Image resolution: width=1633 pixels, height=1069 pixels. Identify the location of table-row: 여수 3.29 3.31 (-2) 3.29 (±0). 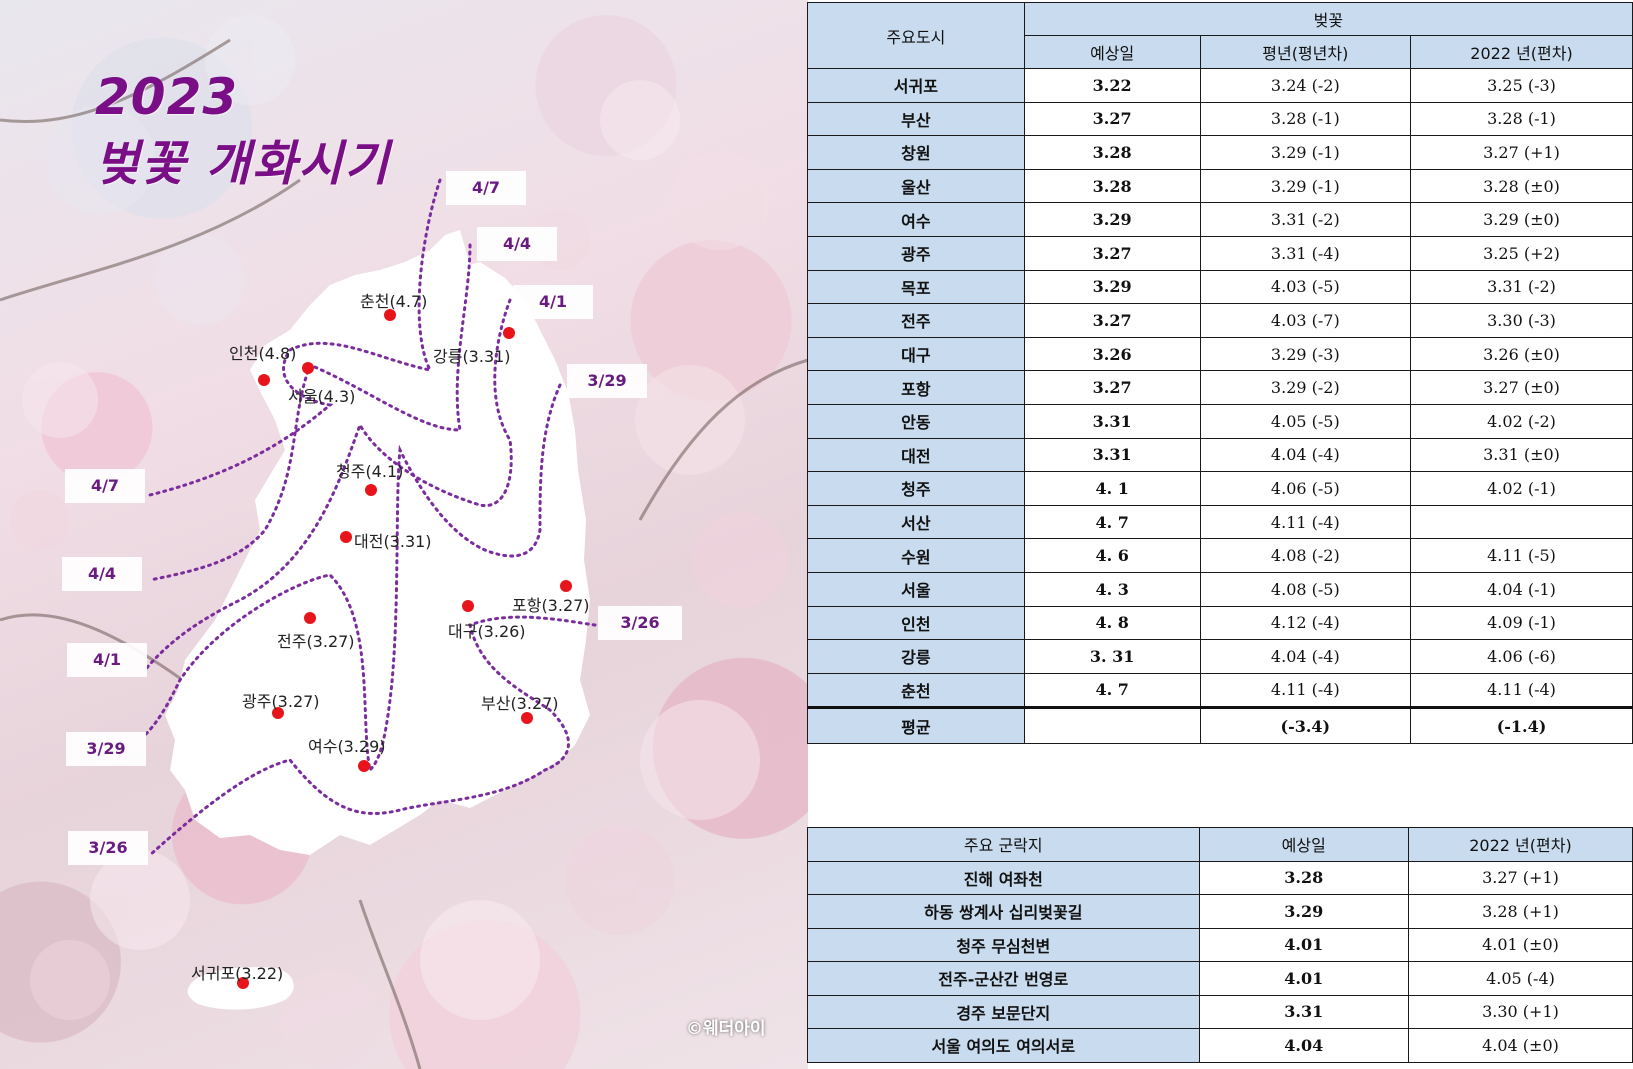
(1220, 219).